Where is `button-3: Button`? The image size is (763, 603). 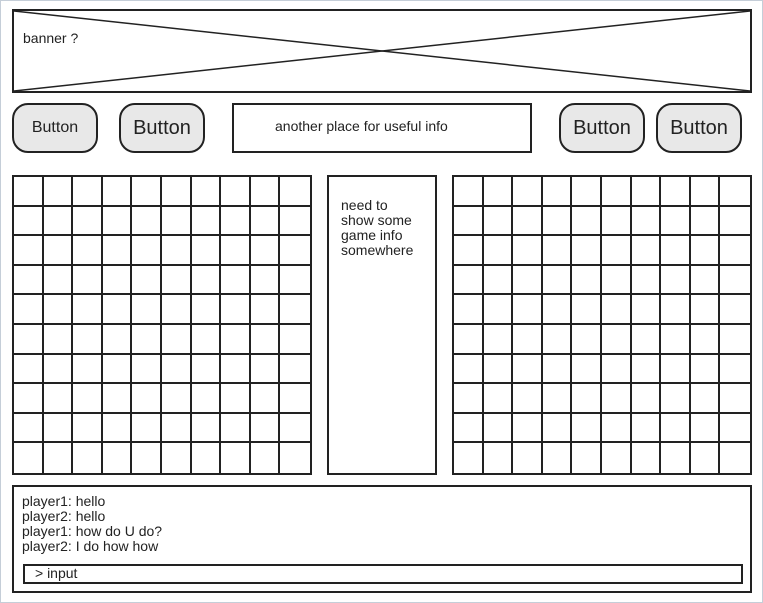
button-3: Button is located at coordinates (602, 128).